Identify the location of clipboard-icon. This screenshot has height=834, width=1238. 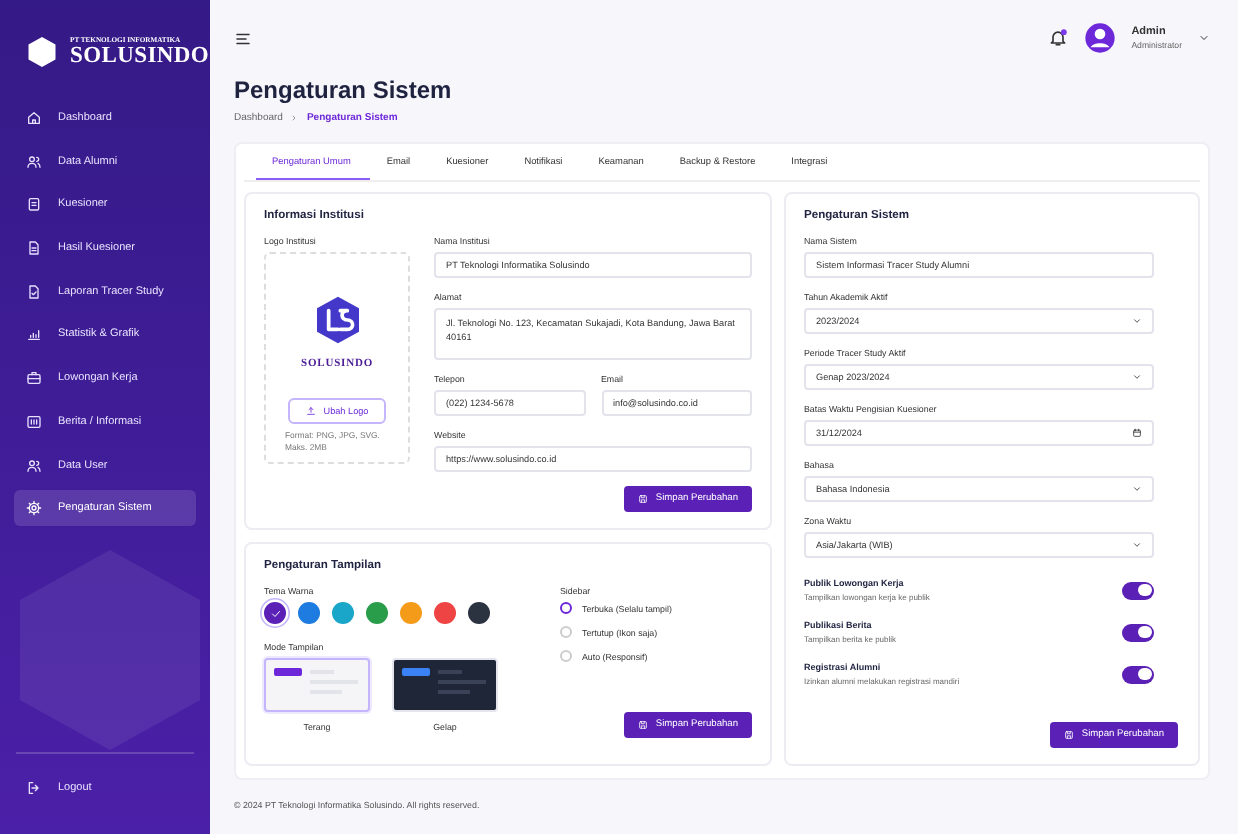
(34, 204).